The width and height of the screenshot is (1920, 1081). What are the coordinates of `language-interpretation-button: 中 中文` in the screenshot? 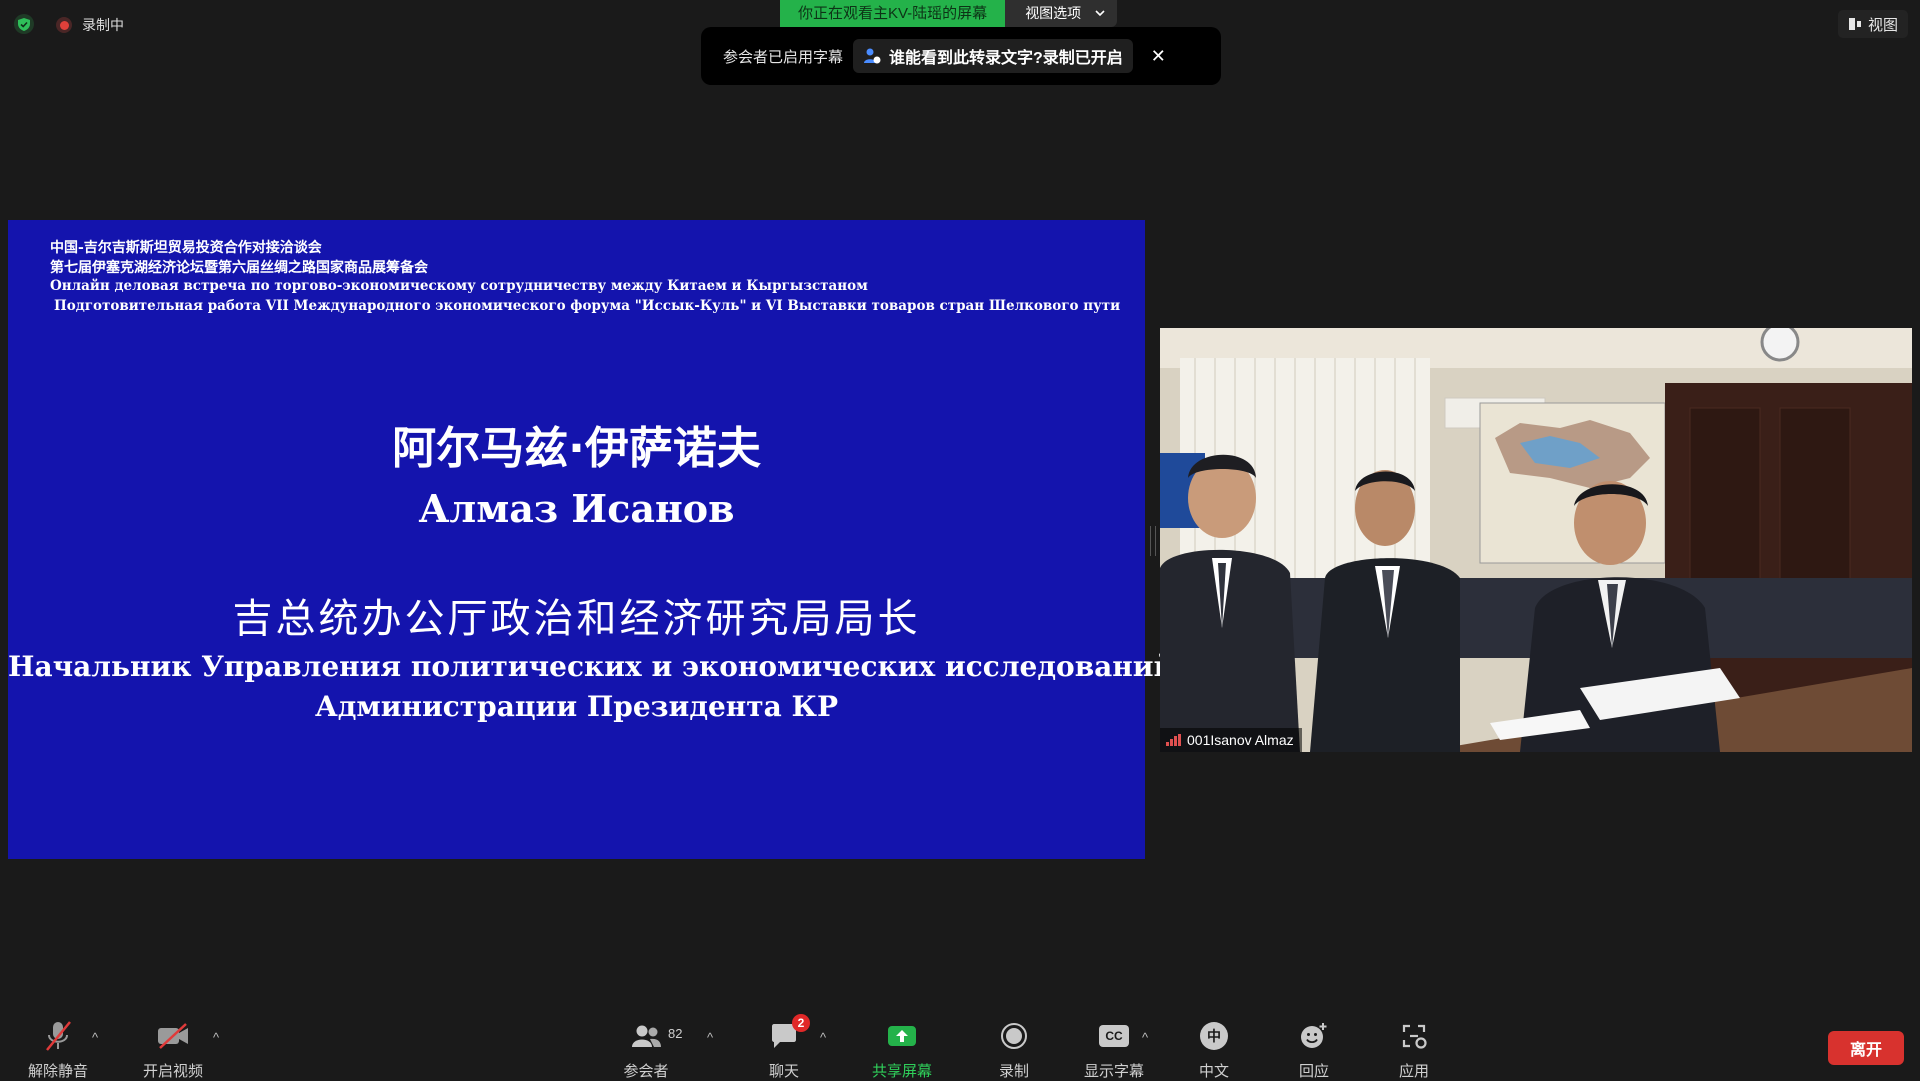 It's located at (1214, 1049).